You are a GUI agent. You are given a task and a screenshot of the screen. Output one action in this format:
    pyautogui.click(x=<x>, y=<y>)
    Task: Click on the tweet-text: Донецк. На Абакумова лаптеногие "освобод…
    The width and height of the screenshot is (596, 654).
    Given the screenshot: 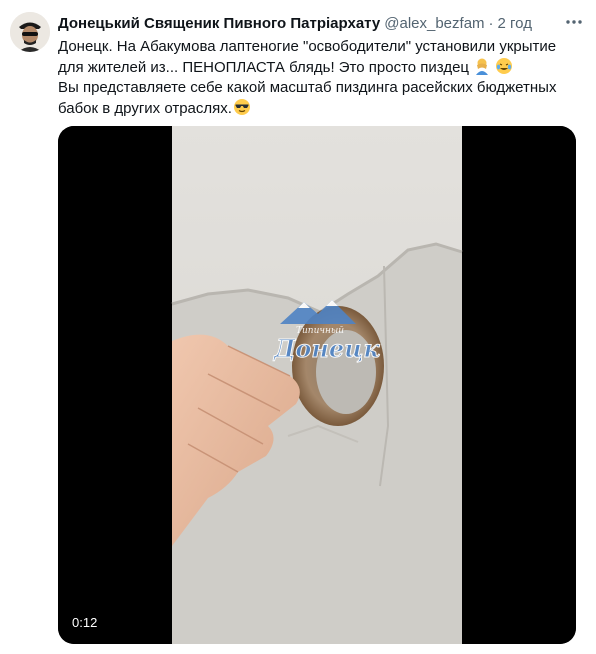 What is the action you would take?
    pyautogui.click(x=323, y=78)
    